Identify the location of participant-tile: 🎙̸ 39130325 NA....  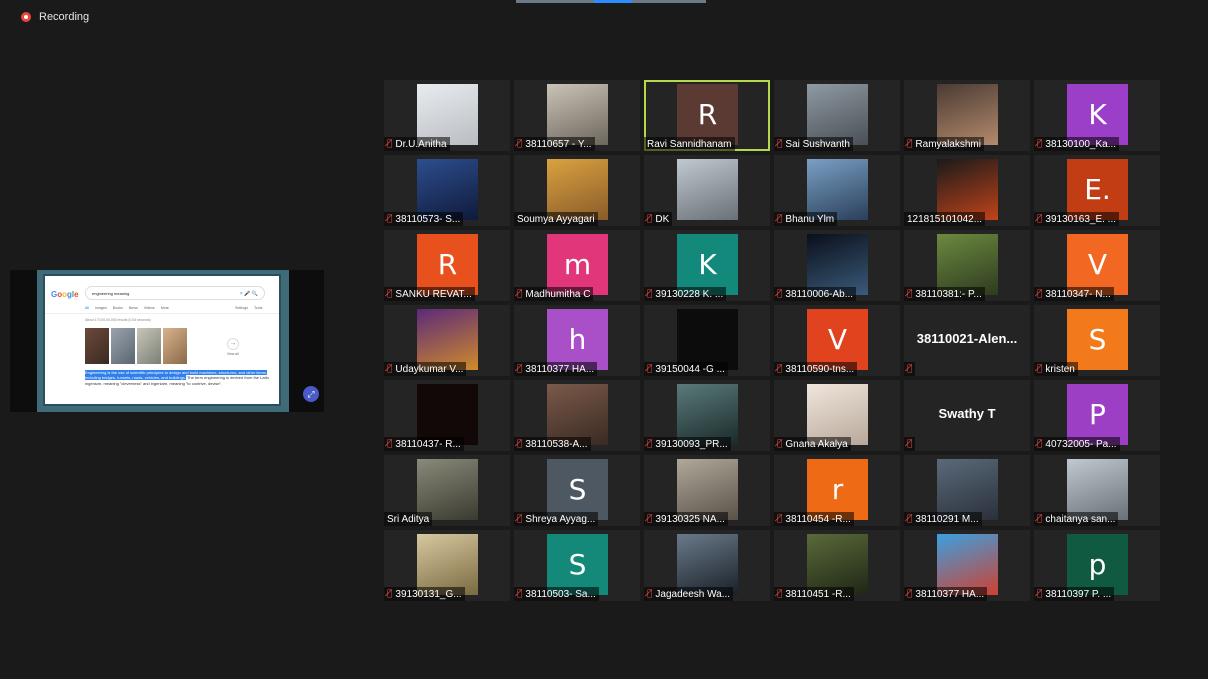
(707, 490).